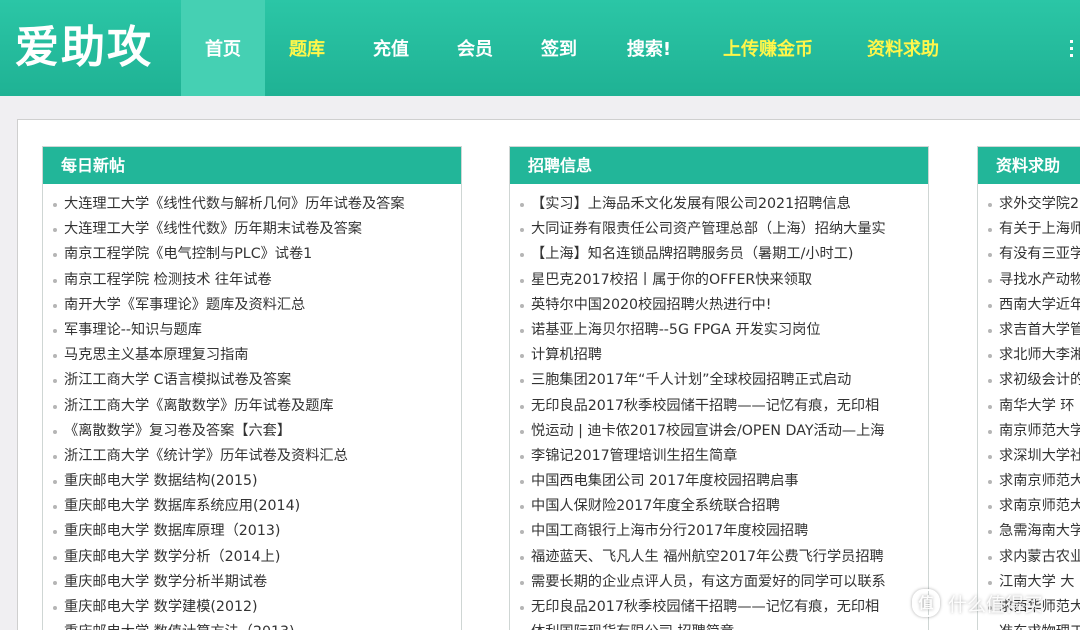  I want to click on job-link: 三胞集团2017年“千人计划”全球校园招聘正式启动, so click(719, 380).